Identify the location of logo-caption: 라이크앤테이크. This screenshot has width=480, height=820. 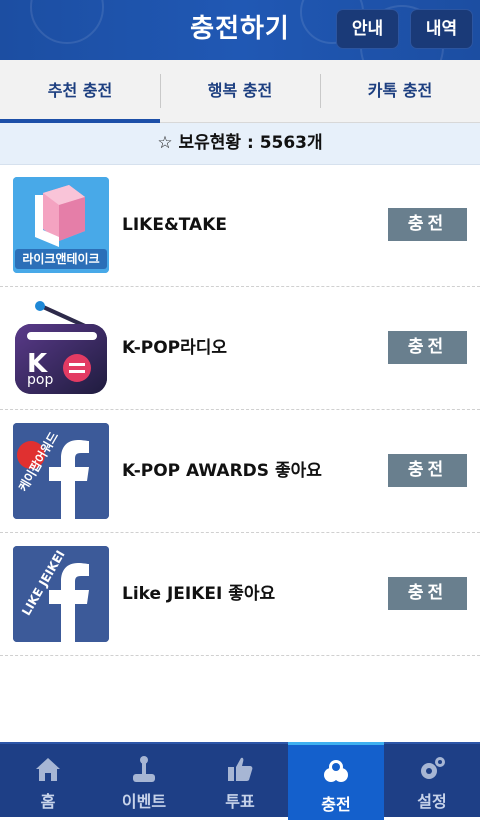
(61, 259).